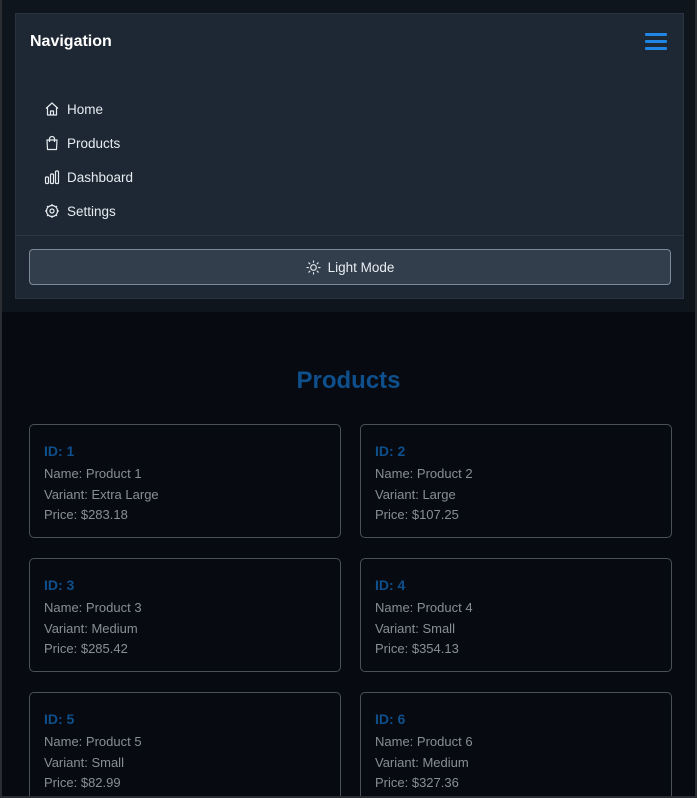 The height and width of the screenshot is (798, 697). I want to click on home-icon, so click(52, 109).